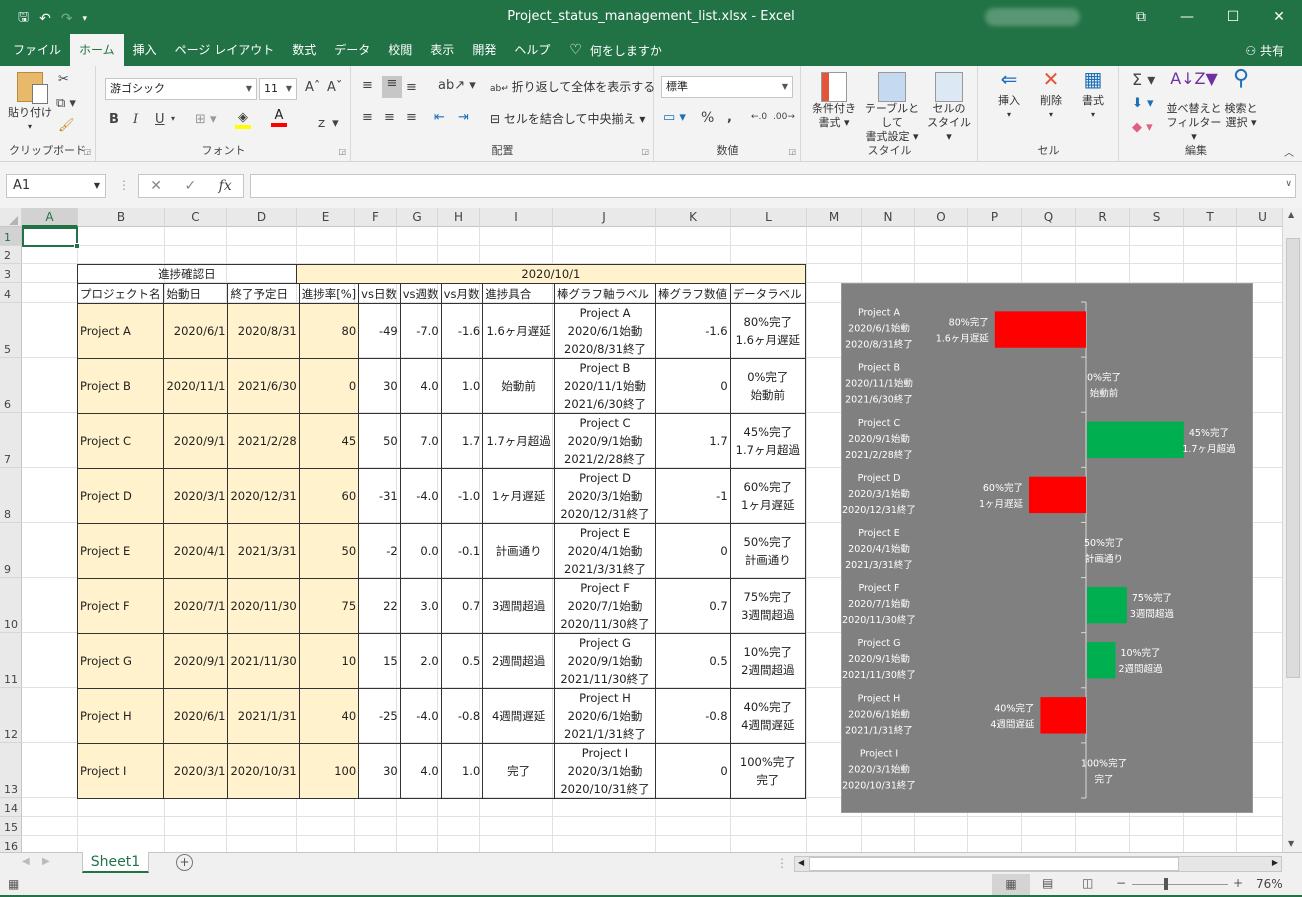 Image resolution: width=1302 pixels, height=897 pixels. I want to click on italic-button: I, so click(135, 119).